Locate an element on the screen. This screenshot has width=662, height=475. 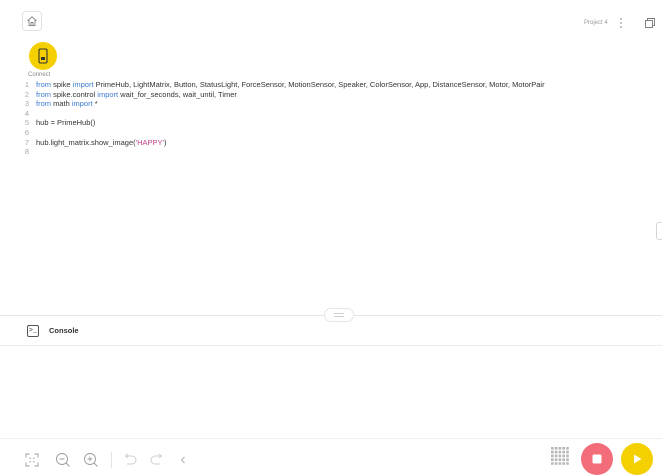
toolbar-separator is located at coordinates (111, 460).